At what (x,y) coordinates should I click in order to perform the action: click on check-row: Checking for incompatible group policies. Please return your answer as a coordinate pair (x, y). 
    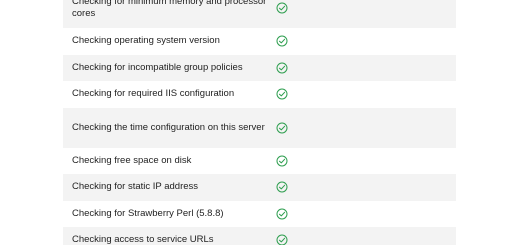
    Looking at the image, I should click on (259, 67).